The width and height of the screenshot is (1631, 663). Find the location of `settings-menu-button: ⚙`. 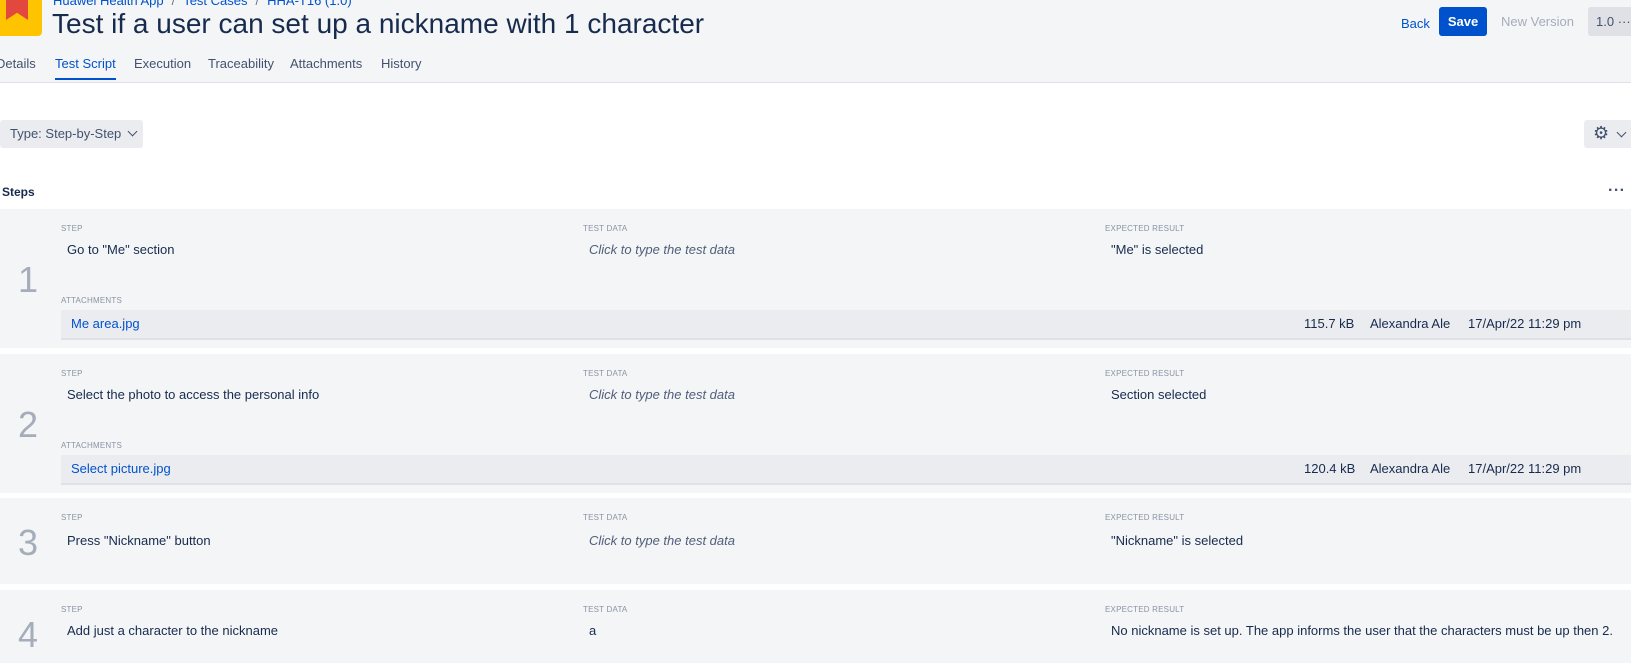

settings-menu-button: ⚙ is located at coordinates (1607, 134).